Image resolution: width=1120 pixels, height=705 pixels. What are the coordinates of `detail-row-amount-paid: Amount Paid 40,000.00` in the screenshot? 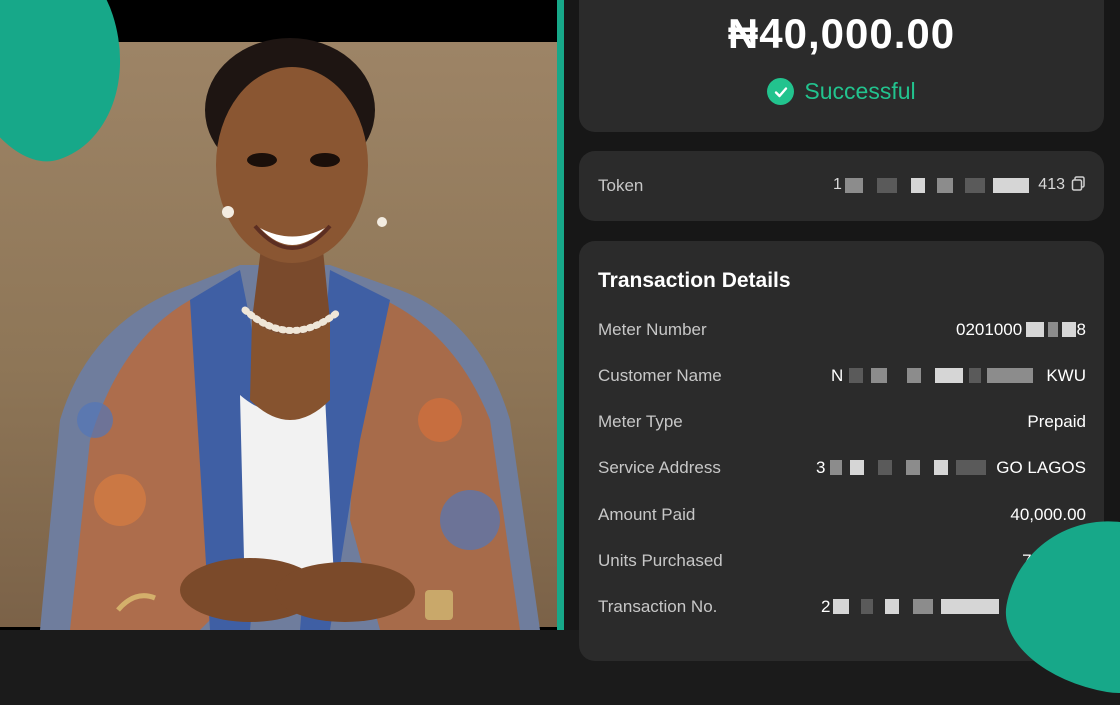 It's located at (842, 515).